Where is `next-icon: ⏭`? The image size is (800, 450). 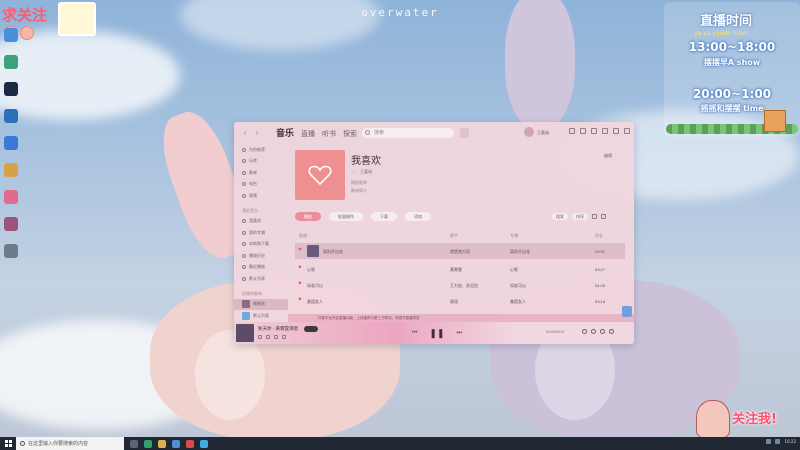
next-icon: ⏭ is located at coordinates (459, 333).